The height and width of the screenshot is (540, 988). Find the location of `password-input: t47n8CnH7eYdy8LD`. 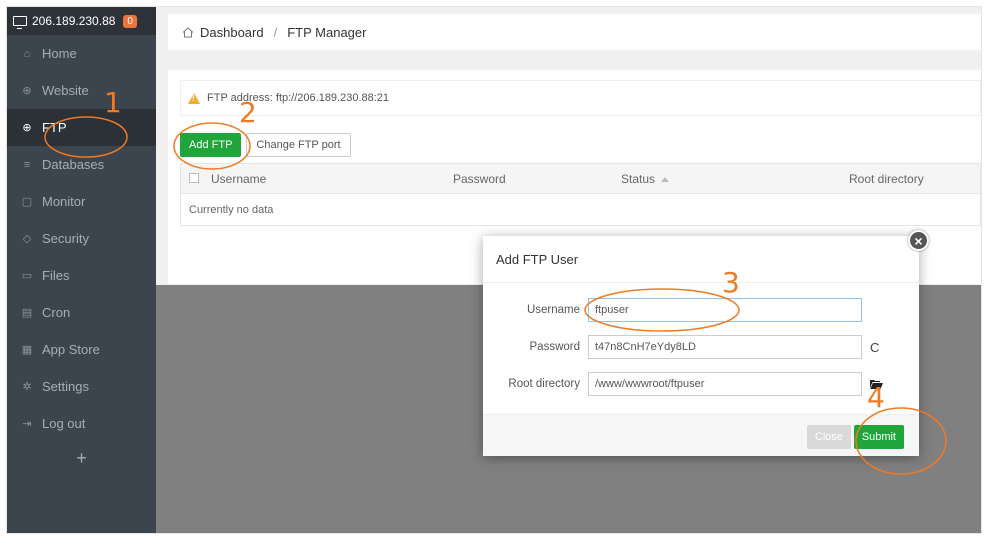

password-input: t47n8CnH7eYdy8LD is located at coordinates (725, 347).